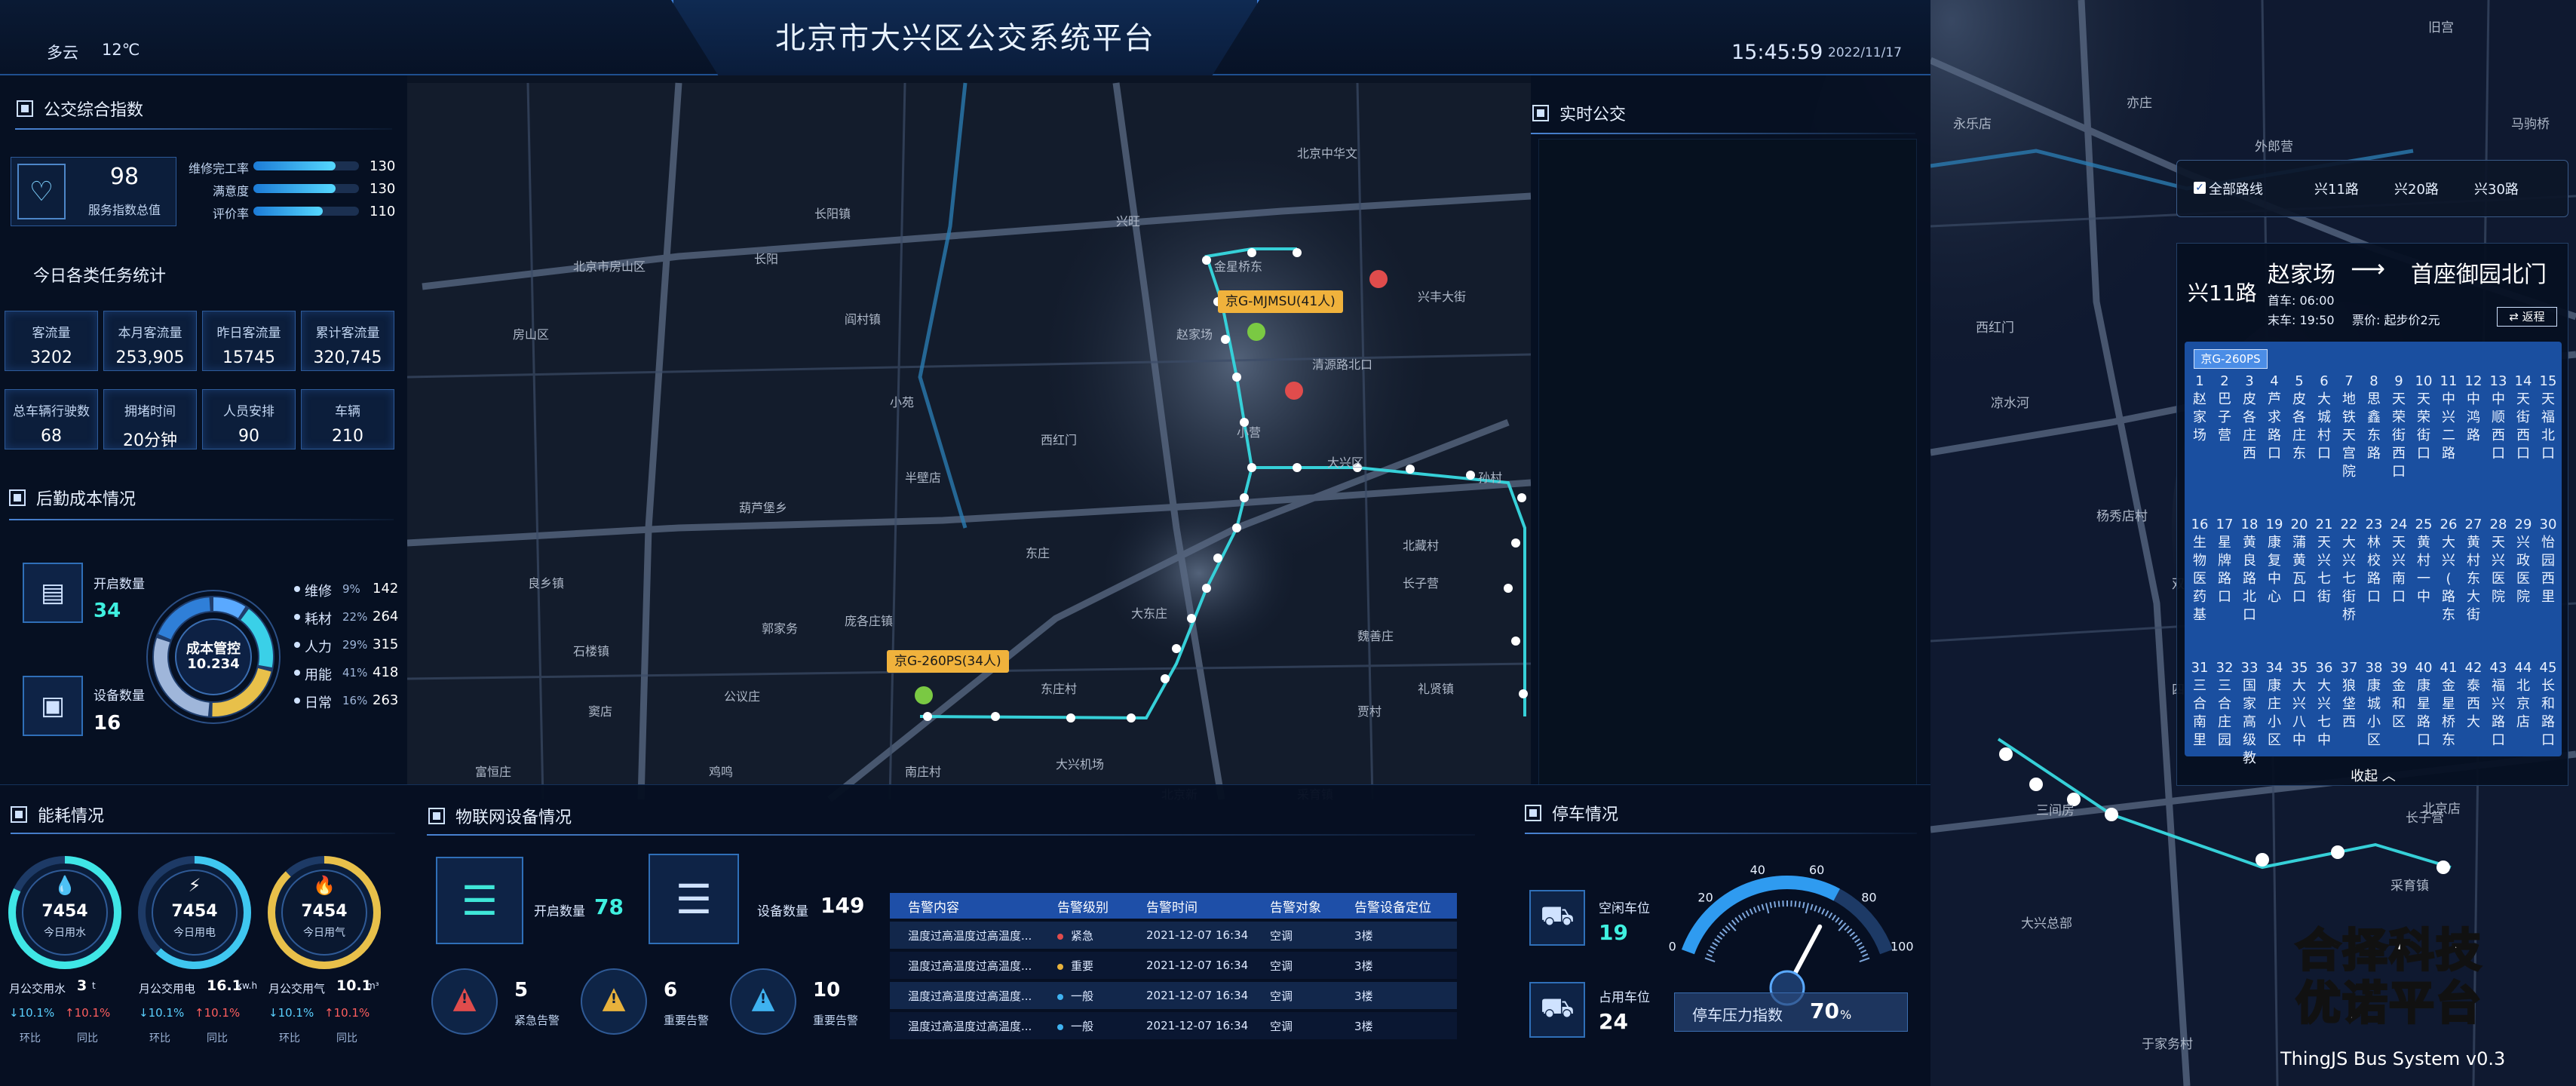 Image resolution: width=2576 pixels, height=1086 pixels. What do you see at coordinates (2548, 570) in the screenshot?
I see `route-stop-name: 怡 园 西 里` at bounding box center [2548, 570].